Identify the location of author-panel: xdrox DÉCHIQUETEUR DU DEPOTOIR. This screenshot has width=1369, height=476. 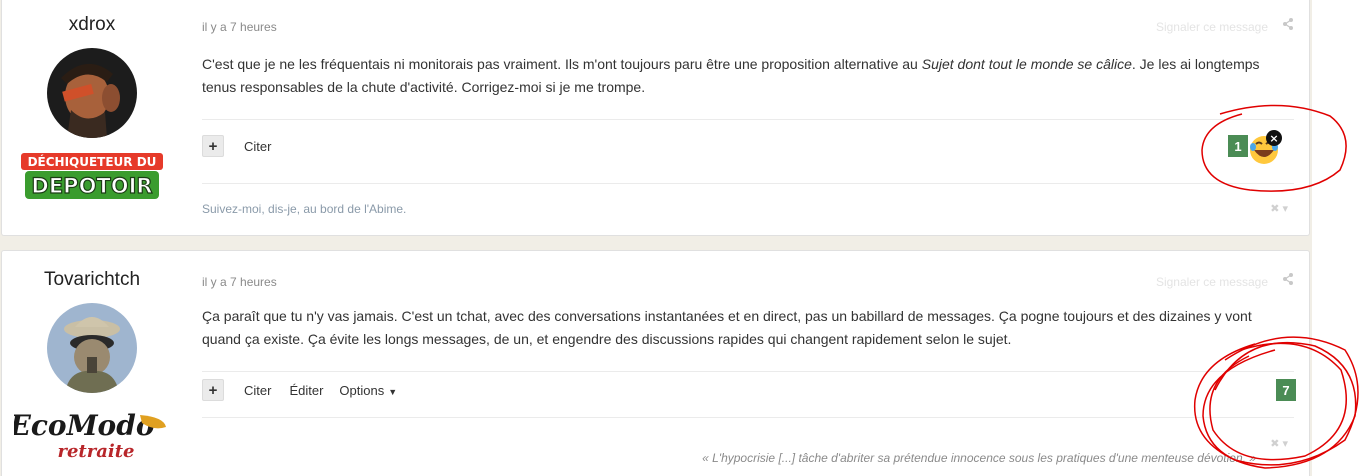
(92, 101).